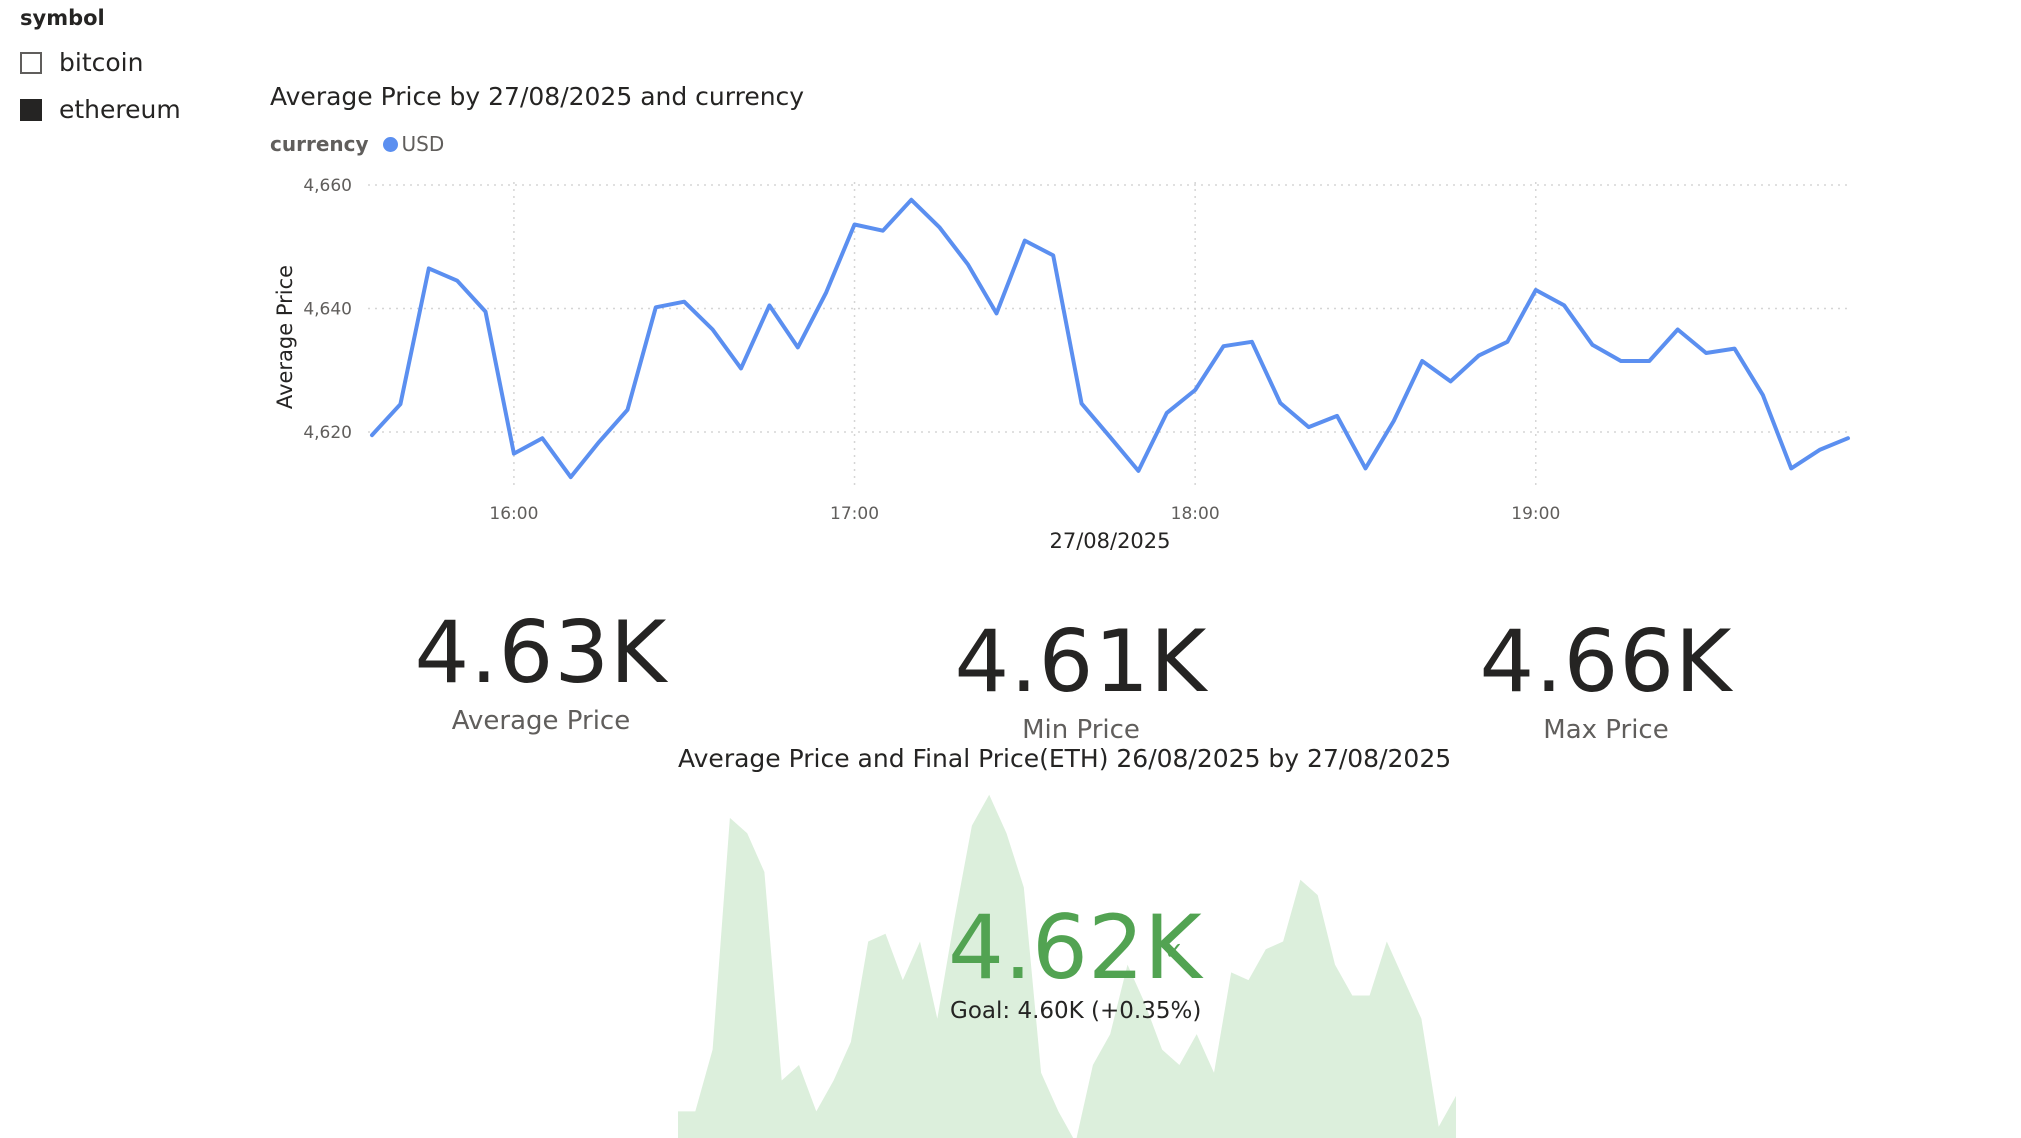  What do you see at coordinates (1174, 951) in the screenshot?
I see `check-icon: ✓` at bounding box center [1174, 951].